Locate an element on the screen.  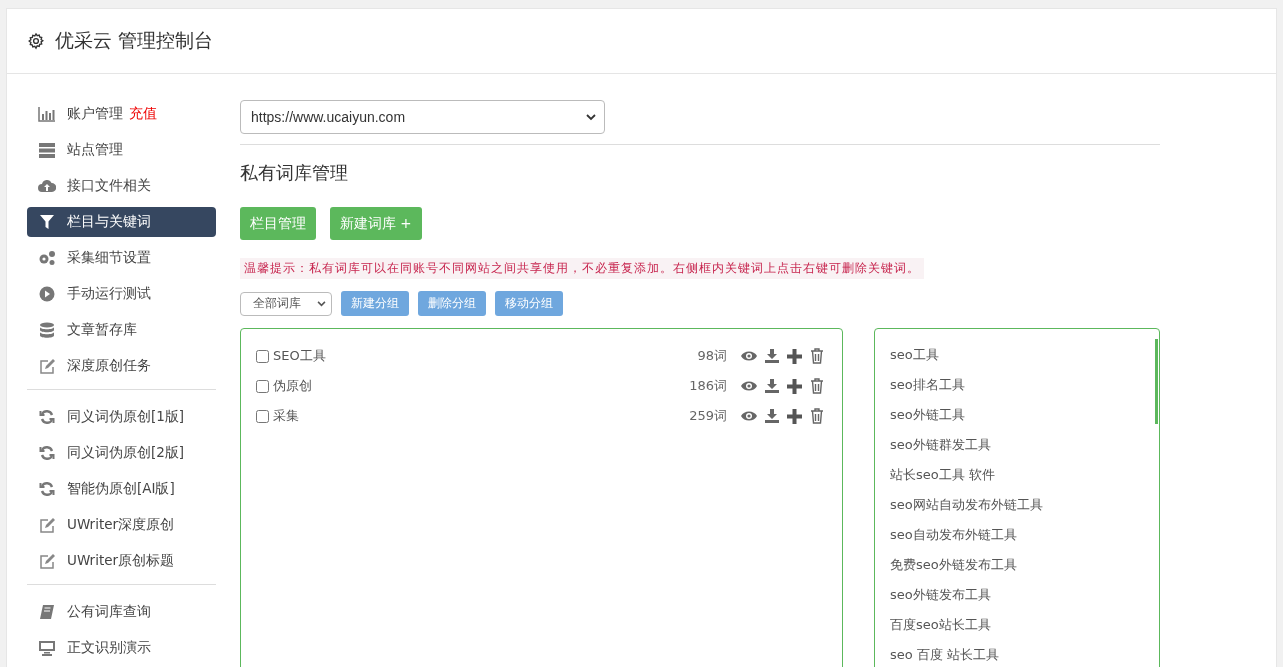
filter-icon is located at coordinates (47, 222).